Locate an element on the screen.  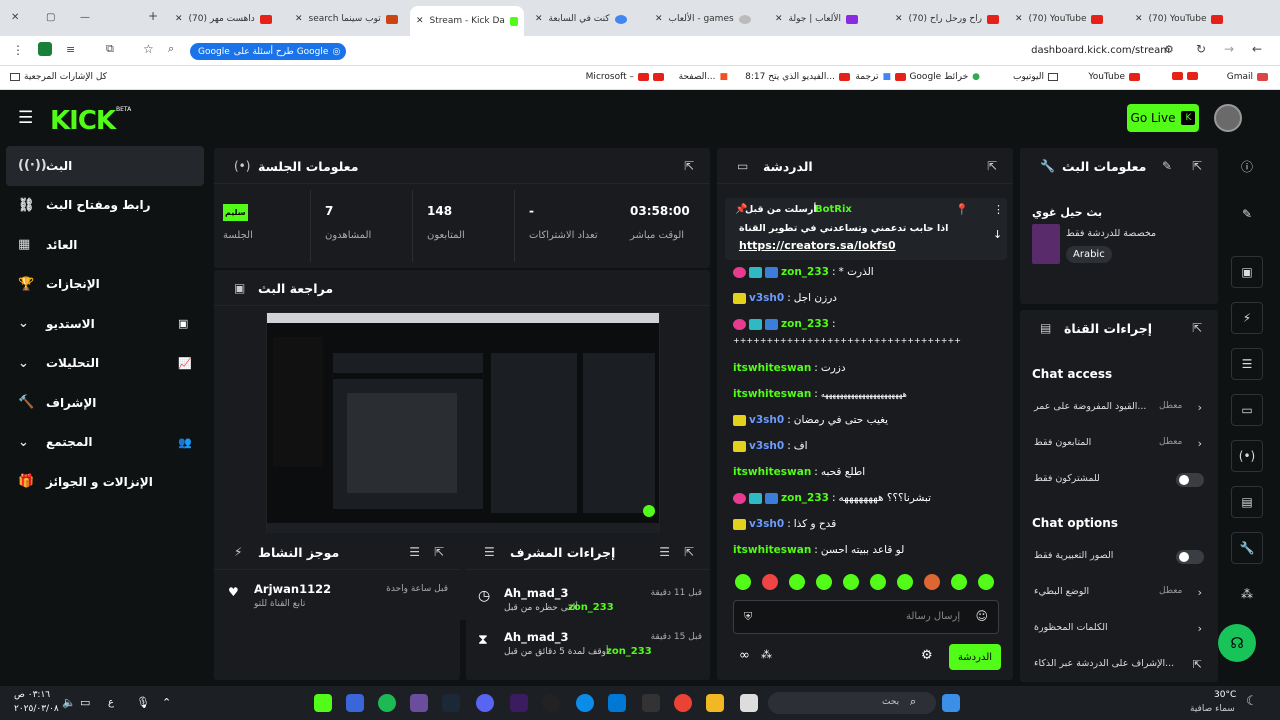
apps-icon: ⁂ is located at coordinates (1247, 594).